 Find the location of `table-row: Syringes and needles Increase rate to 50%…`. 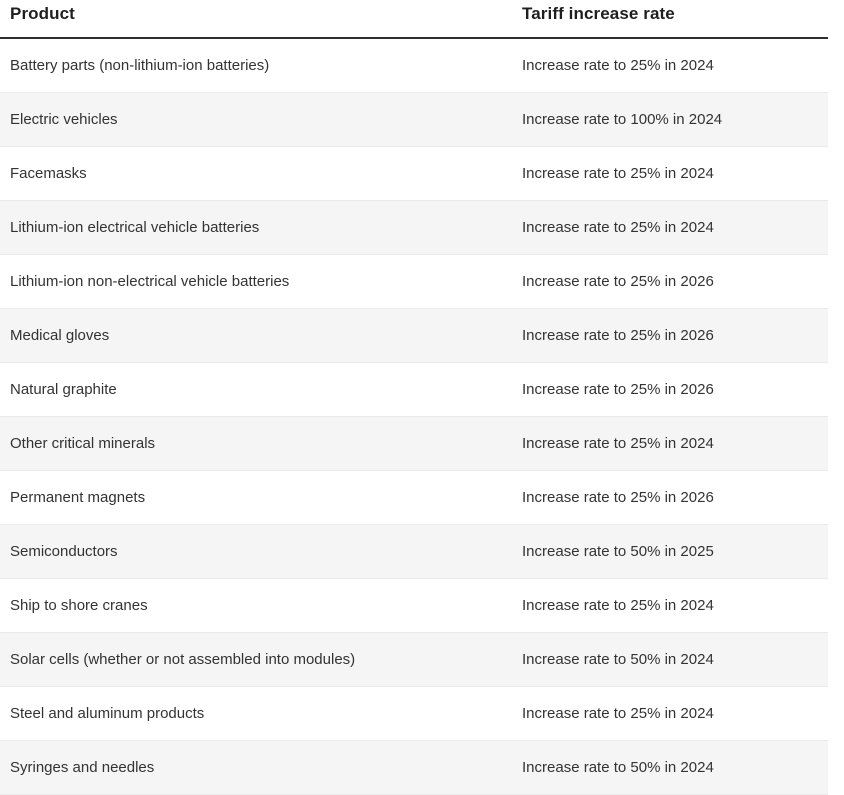

table-row: Syringes and needles Increase rate to 50%… is located at coordinates (414, 767).